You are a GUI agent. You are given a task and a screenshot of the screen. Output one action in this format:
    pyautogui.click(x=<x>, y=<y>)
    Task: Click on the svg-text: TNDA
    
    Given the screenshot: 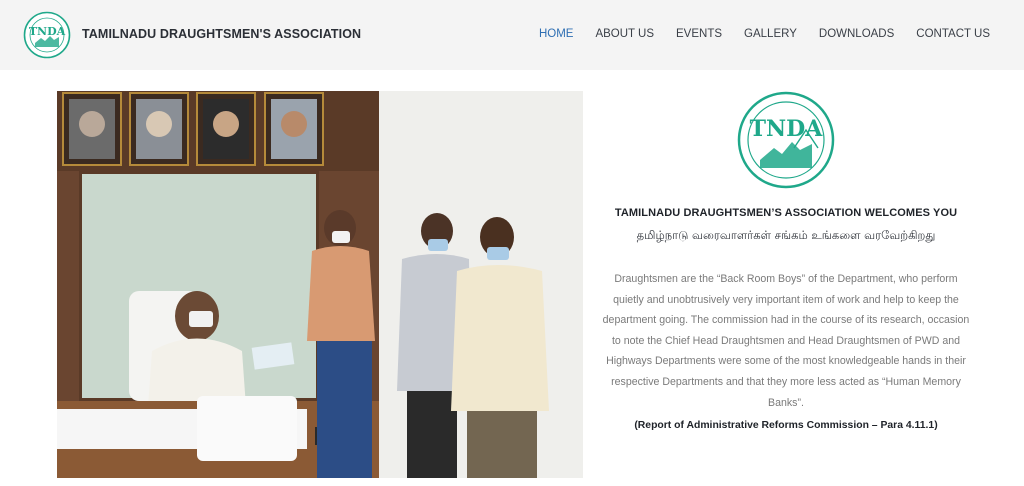 What is the action you would take?
    pyautogui.click(x=47, y=31)
    